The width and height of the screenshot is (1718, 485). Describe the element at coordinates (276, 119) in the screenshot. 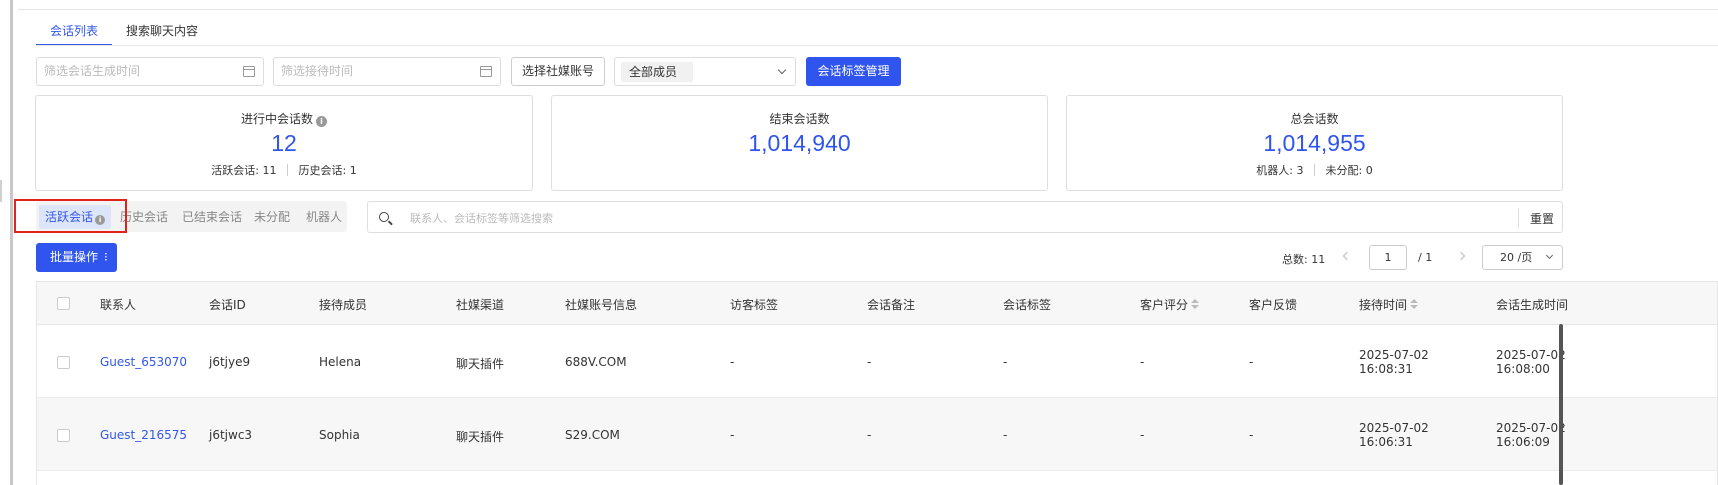

I see `ongoing-title-text: 进行中会话数` at that location.